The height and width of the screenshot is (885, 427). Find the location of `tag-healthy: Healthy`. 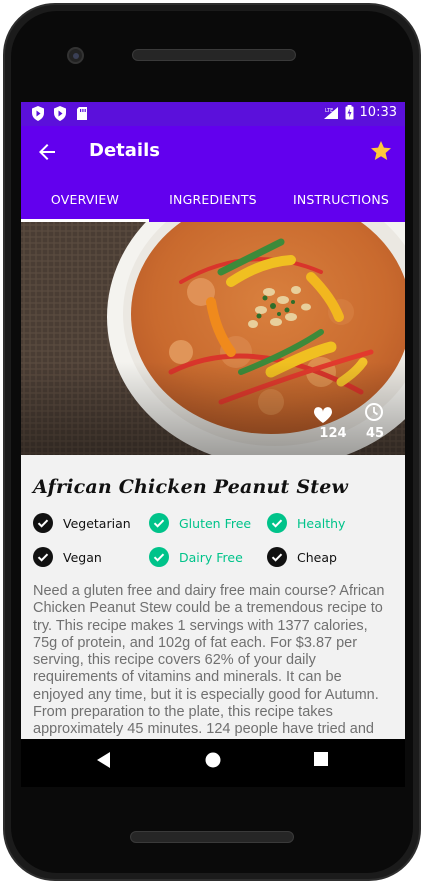

tag-healthy: Healthy is located at coordinates (306, 523).